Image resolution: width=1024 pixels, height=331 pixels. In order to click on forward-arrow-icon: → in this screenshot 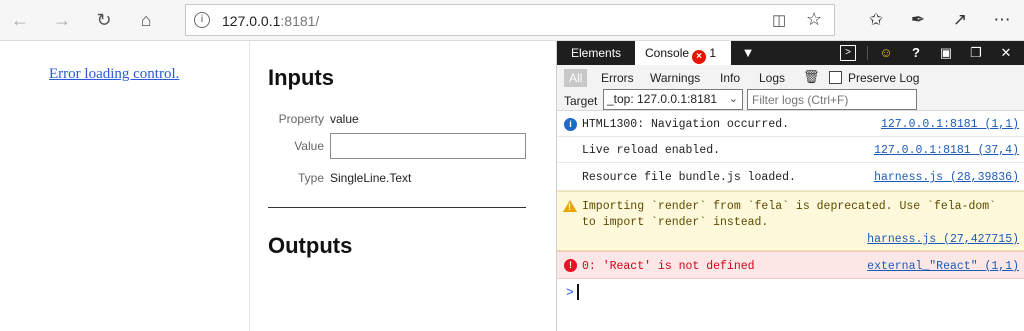, I will do `click(62, 20)`.